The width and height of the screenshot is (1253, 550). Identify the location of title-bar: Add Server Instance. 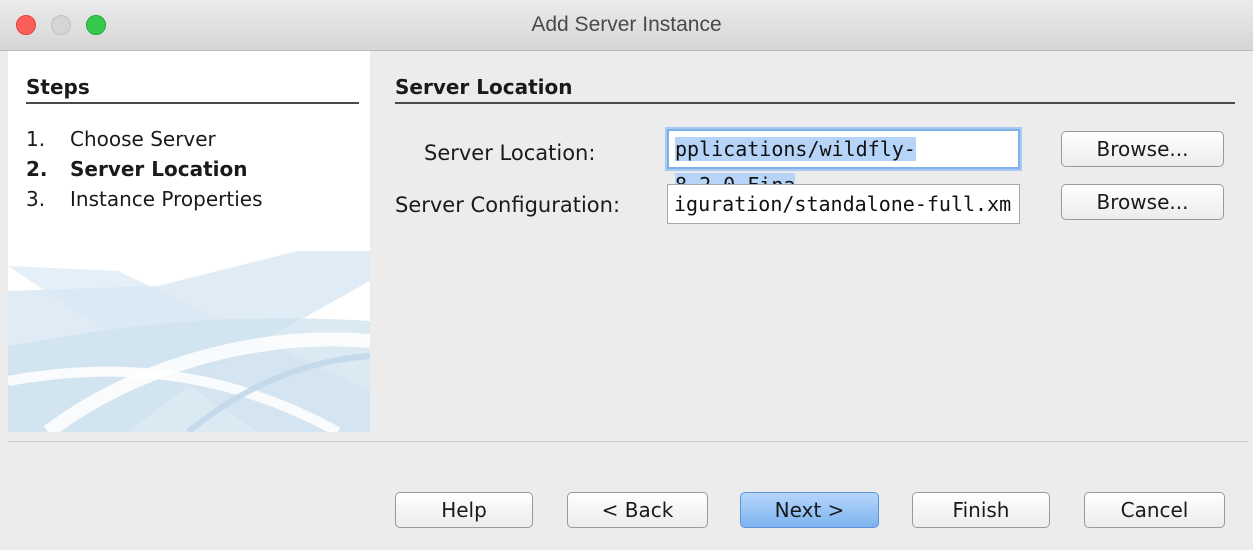
(626, 25).